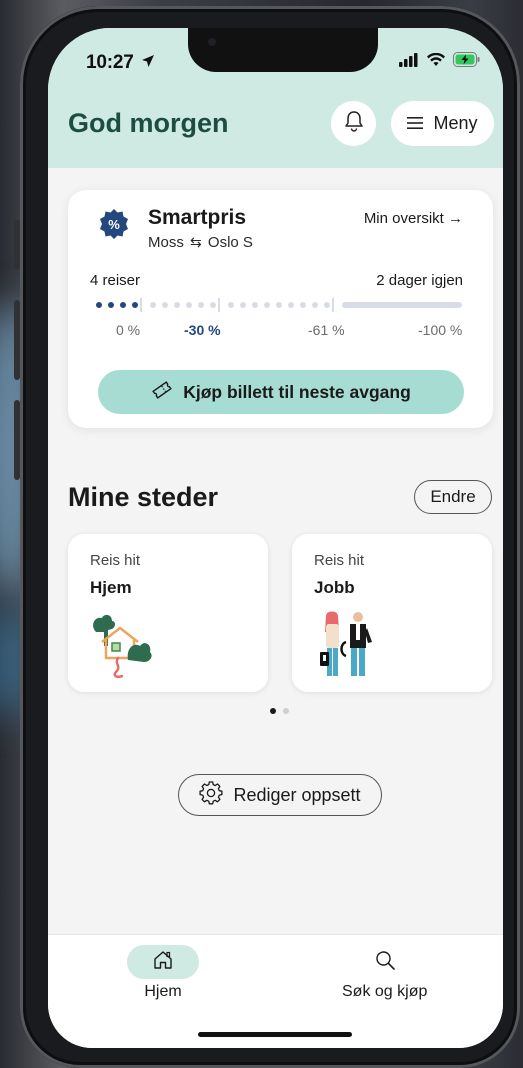 The image size is (523, 1068). I want to click on house-illustration-icon, so click(121, 647).